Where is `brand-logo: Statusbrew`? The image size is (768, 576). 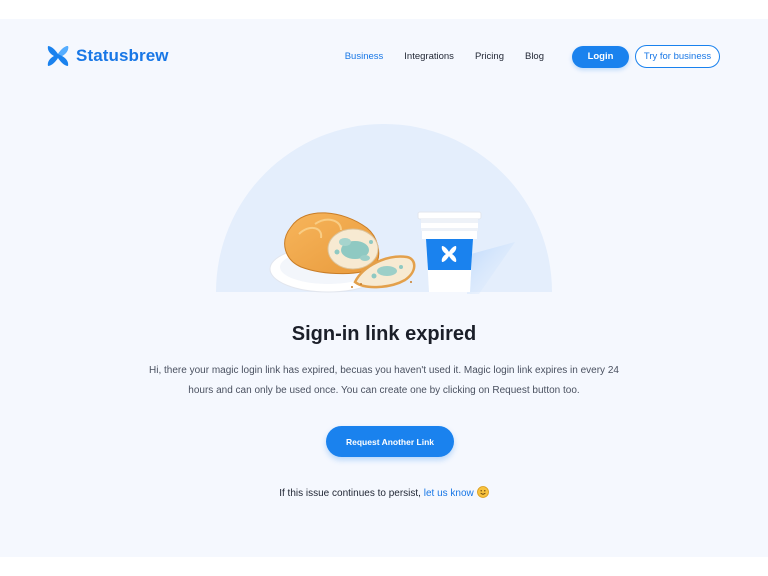 brand-logo: Statusbrew is located at coordinates (107, 56).